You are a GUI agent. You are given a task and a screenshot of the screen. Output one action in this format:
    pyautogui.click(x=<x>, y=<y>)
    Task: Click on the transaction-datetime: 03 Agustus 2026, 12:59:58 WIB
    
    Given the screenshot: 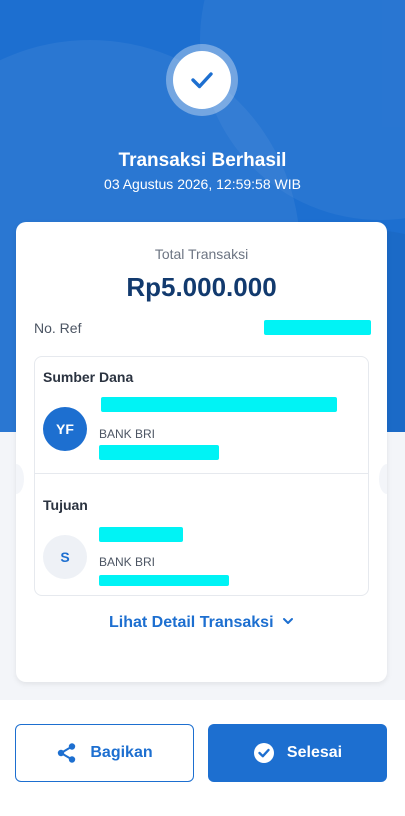 What is the action you would take?
    pyautogui.click(x=202, y=184)
    